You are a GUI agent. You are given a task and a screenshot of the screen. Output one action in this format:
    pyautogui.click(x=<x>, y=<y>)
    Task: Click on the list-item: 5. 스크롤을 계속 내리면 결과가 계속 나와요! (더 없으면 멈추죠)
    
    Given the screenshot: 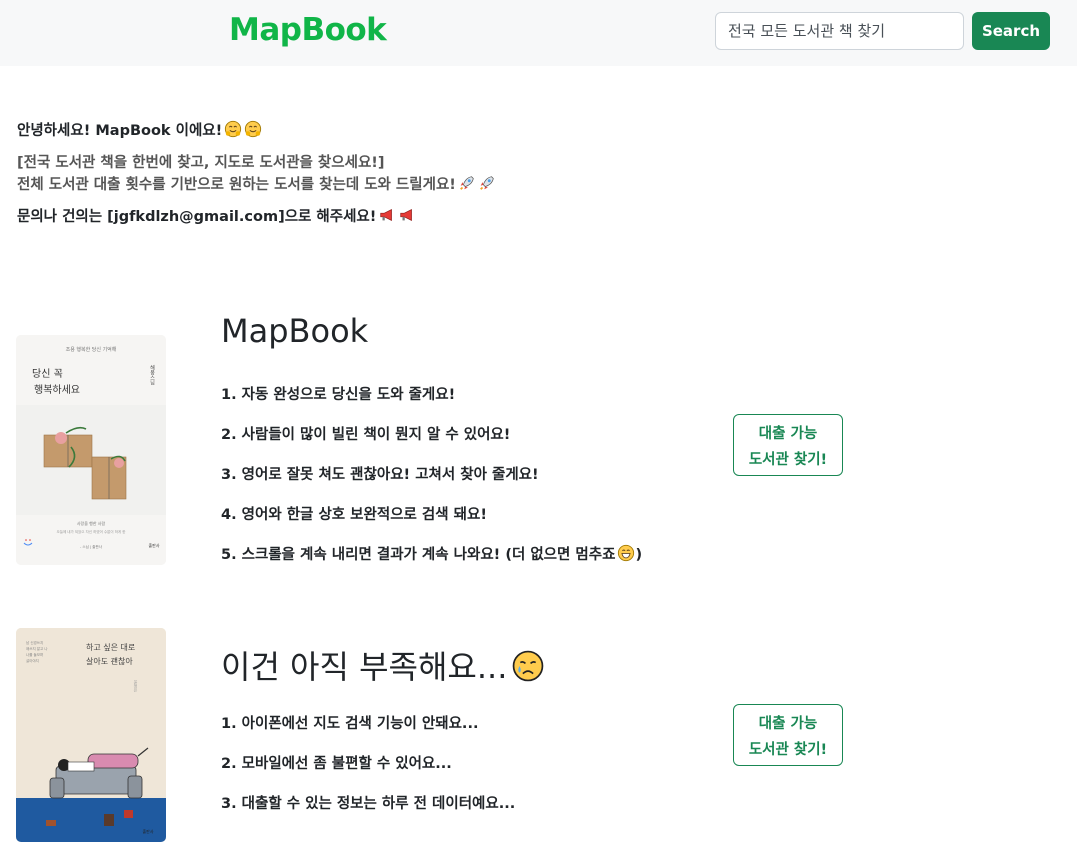 What is the action you would take?
    pyautogui.click(x=431, y=563)
    